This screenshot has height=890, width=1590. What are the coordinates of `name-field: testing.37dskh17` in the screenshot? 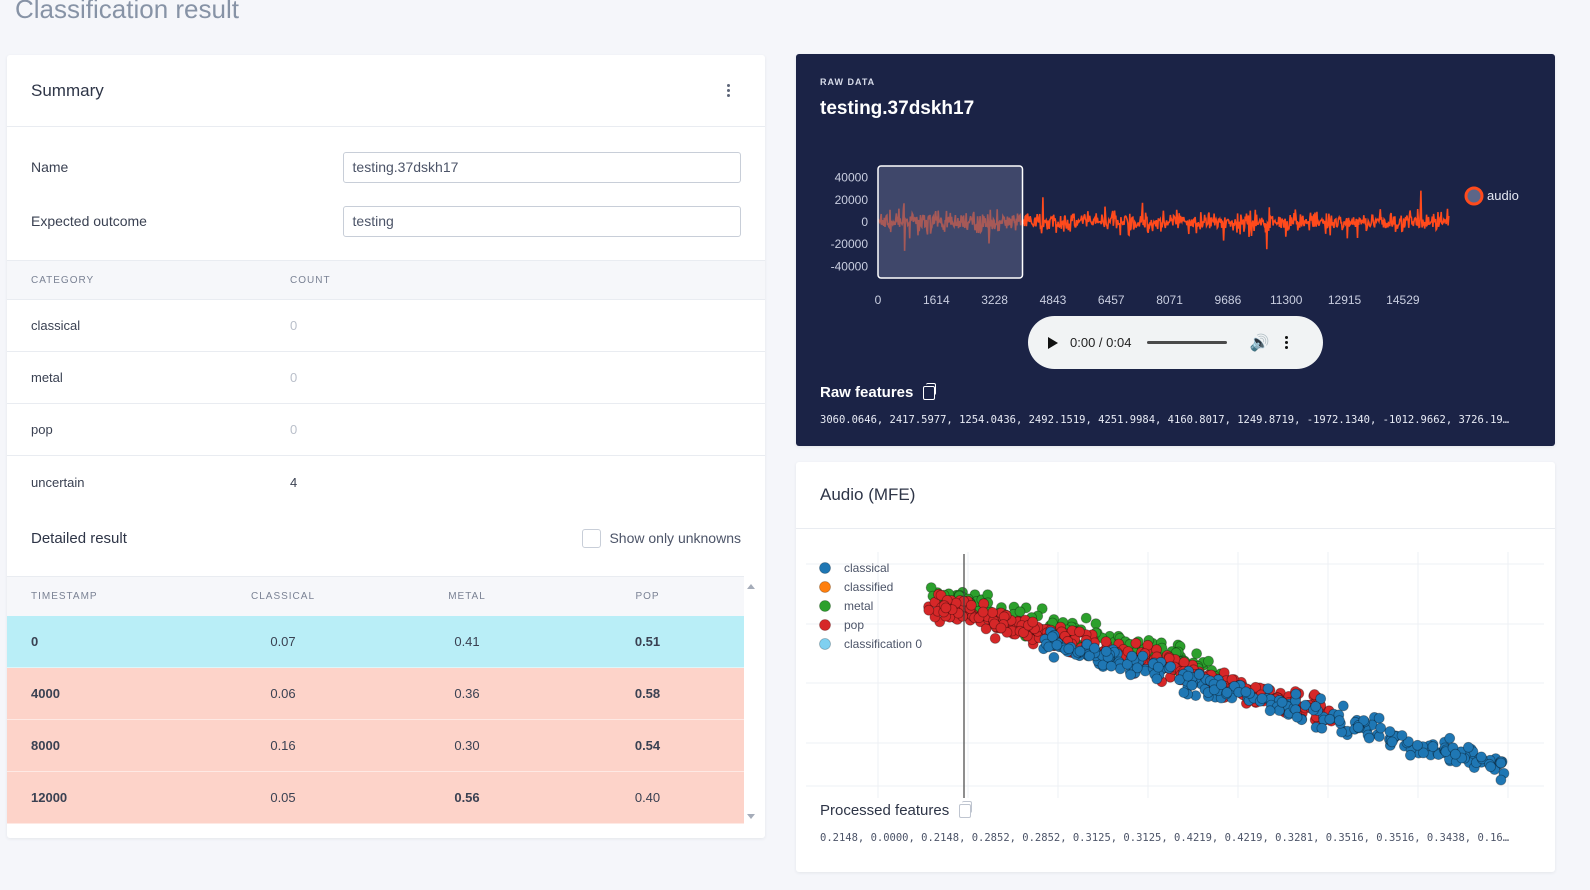 It's located at (541, 167).